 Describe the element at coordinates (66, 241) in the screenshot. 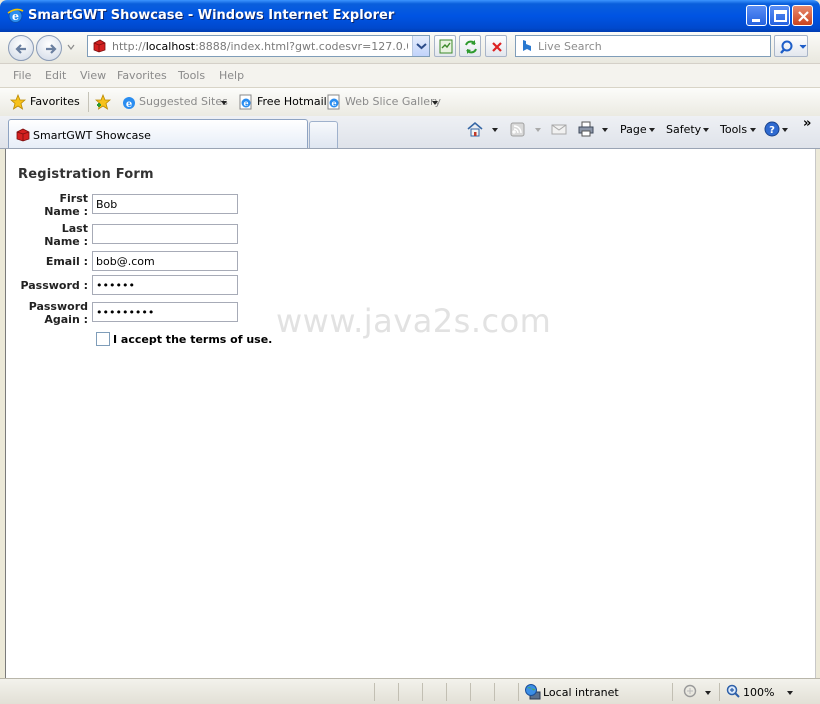

I see `last-name-label-line-2: Name :` at that location.